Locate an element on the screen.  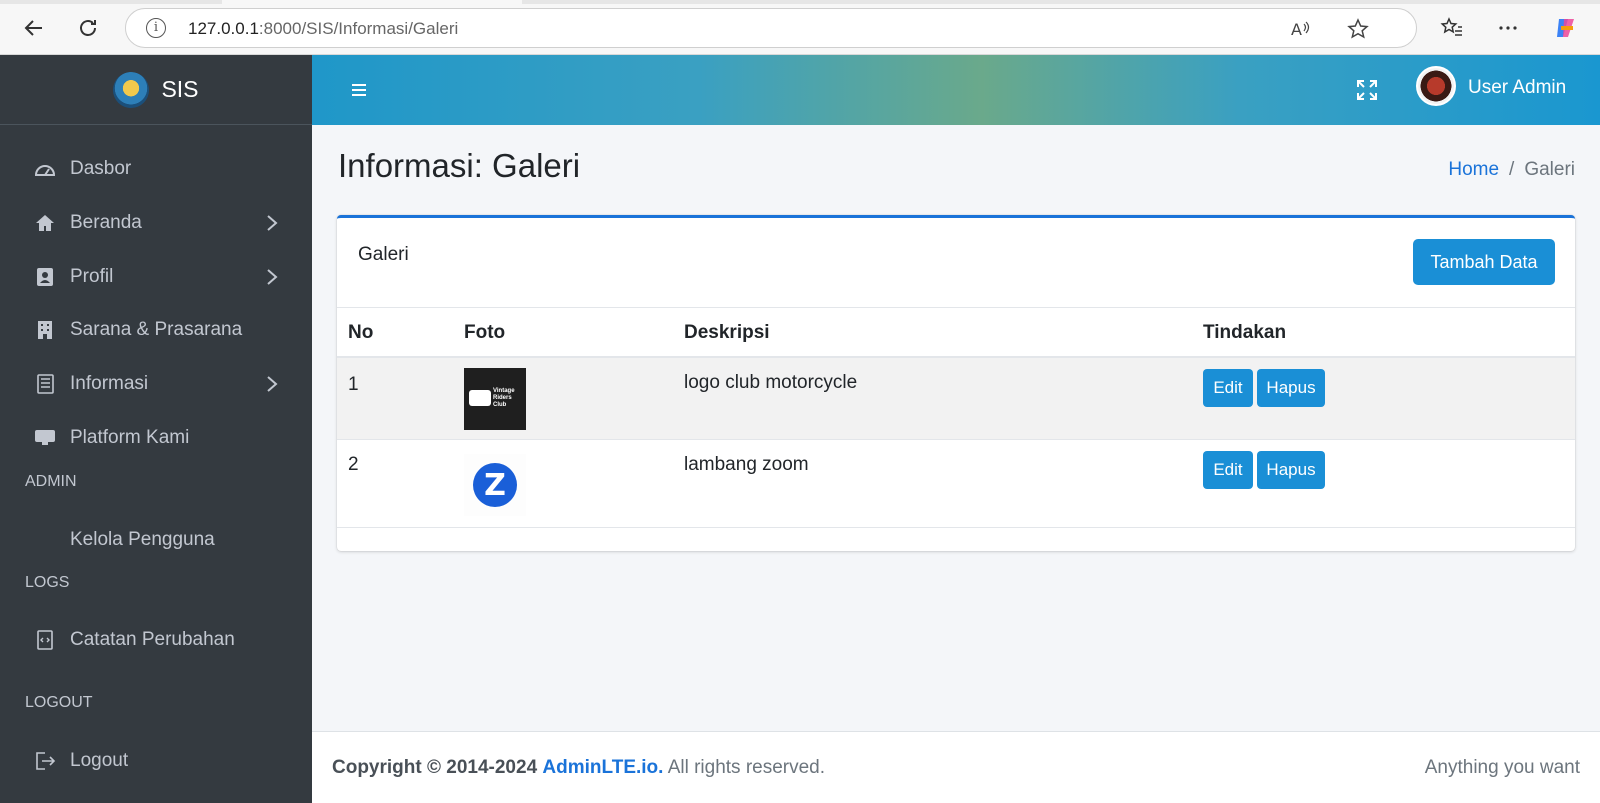
active-tab is located at coordinates (372, 2).